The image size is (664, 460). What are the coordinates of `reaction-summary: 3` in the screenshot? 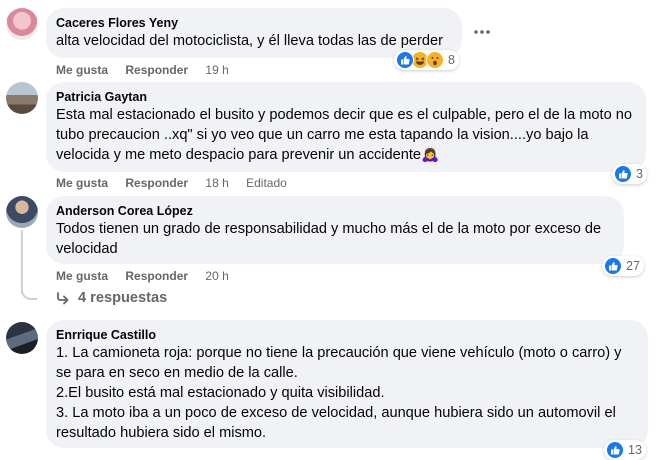 It's located at (629, 174).